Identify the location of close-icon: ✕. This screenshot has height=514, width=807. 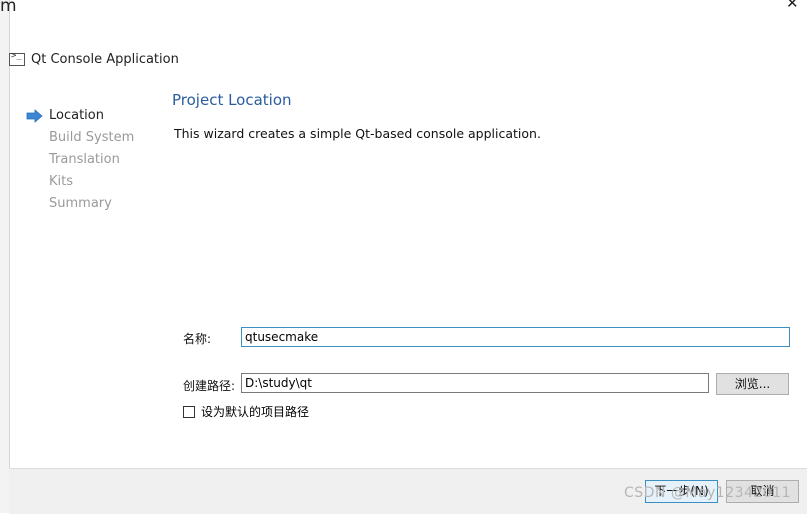
(792, 6).